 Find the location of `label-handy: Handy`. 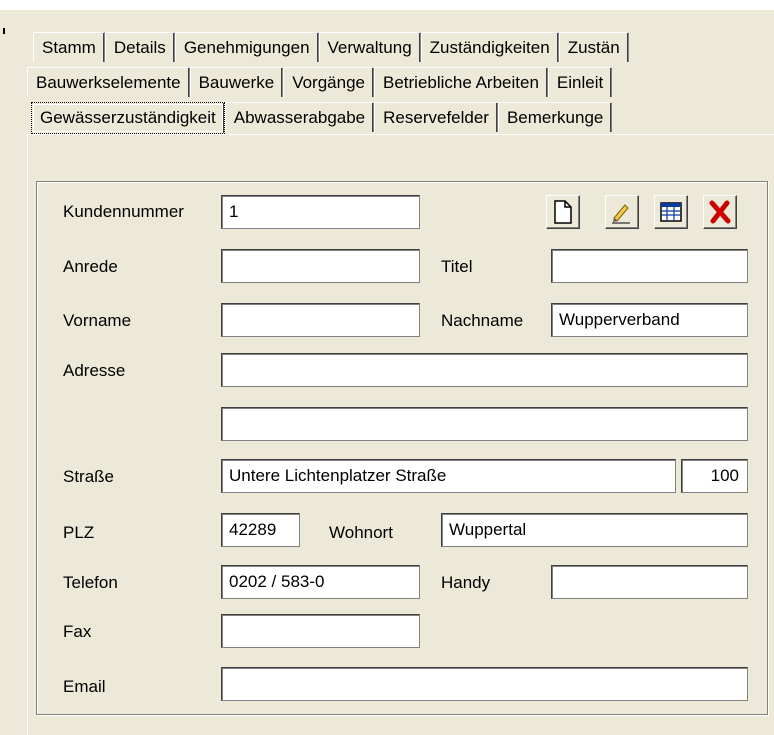

label-handy: Handy is located at coordinates (466, 582).